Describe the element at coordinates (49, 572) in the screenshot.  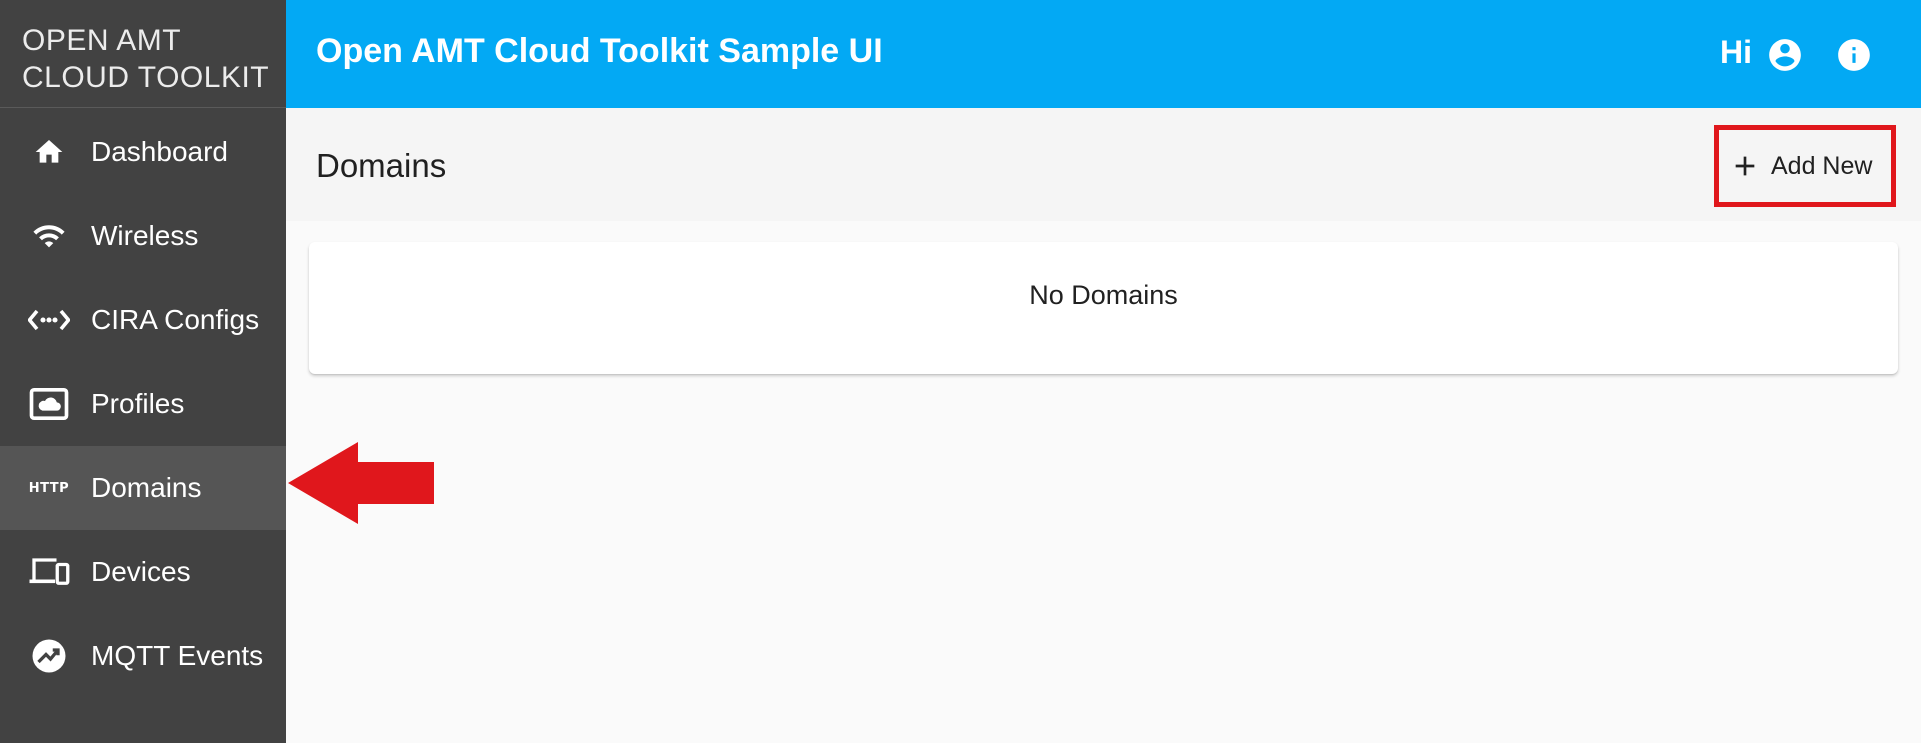
I see `devices-icon` at that location.